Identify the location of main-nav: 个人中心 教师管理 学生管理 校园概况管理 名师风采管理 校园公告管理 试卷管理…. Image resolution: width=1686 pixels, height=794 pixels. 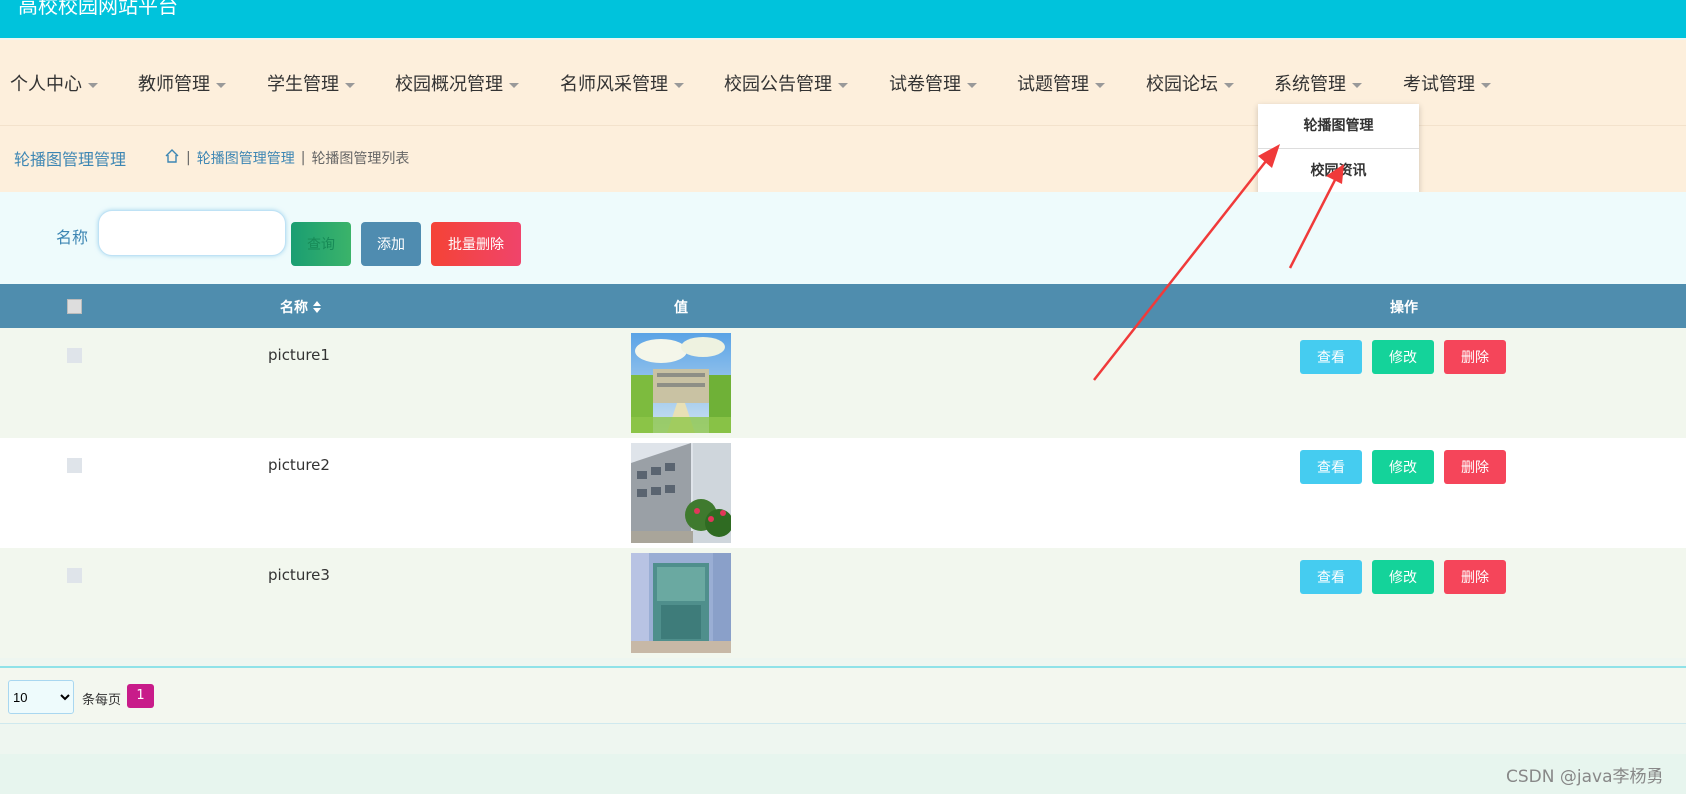
(843, 83).